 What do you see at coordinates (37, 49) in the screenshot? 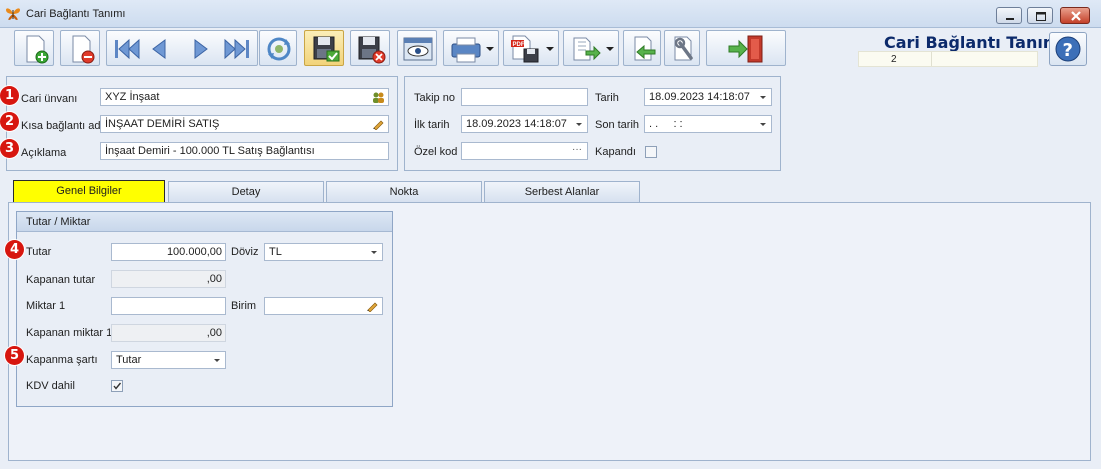
I see `new-document-plus-icon` at bounding box center [37, 49].